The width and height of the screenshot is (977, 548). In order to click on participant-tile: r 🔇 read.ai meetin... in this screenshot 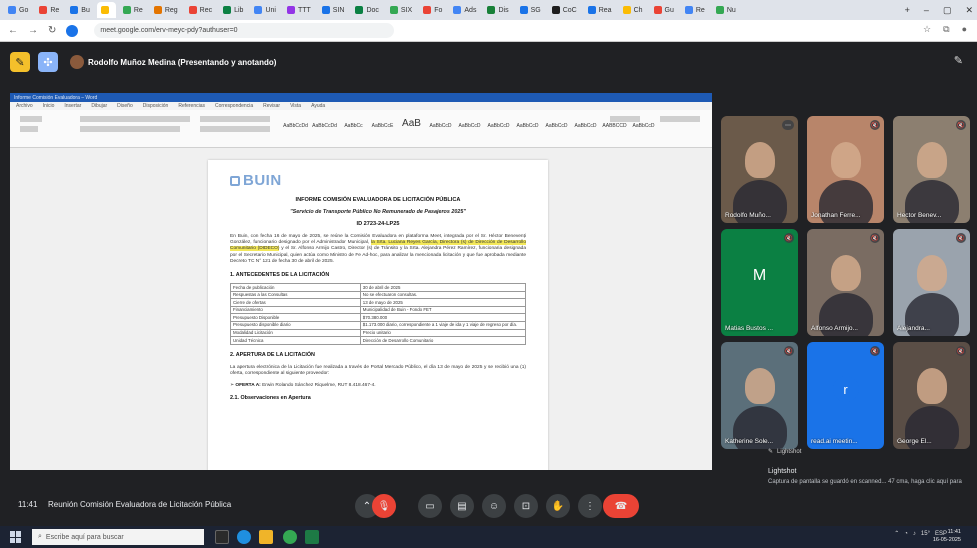, I will do `click(845, 395)`.